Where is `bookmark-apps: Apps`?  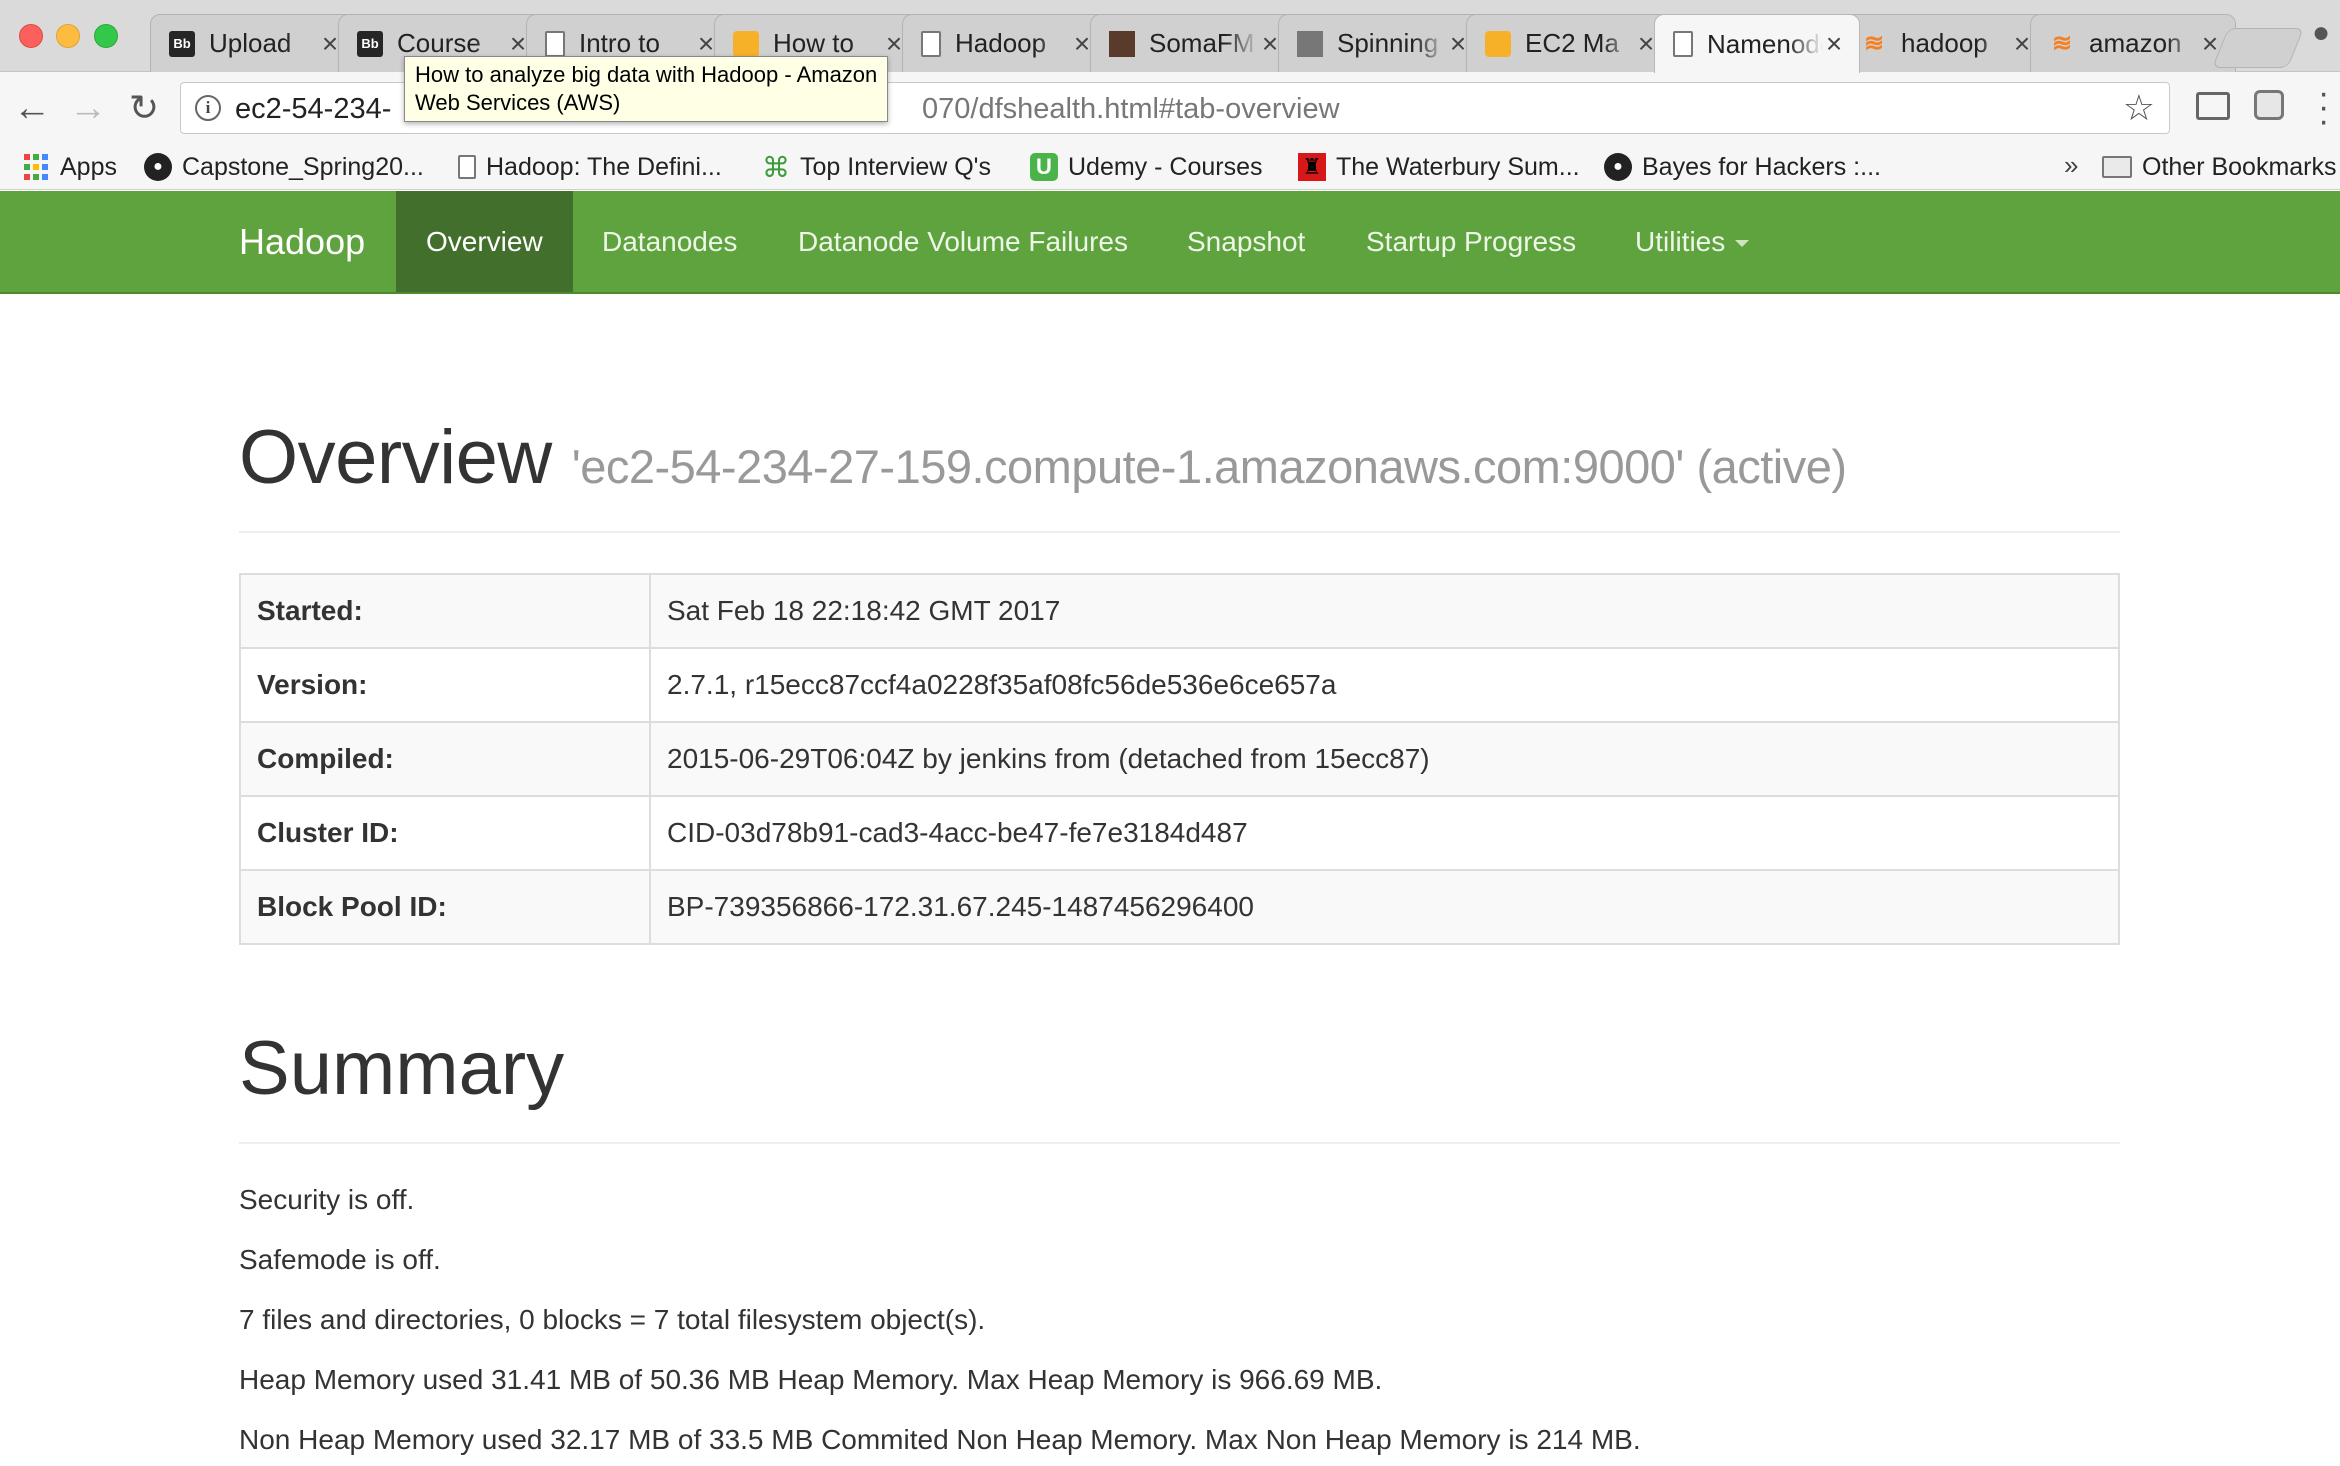 bookmark-apps: Apps is located at coordinates (69, 167).